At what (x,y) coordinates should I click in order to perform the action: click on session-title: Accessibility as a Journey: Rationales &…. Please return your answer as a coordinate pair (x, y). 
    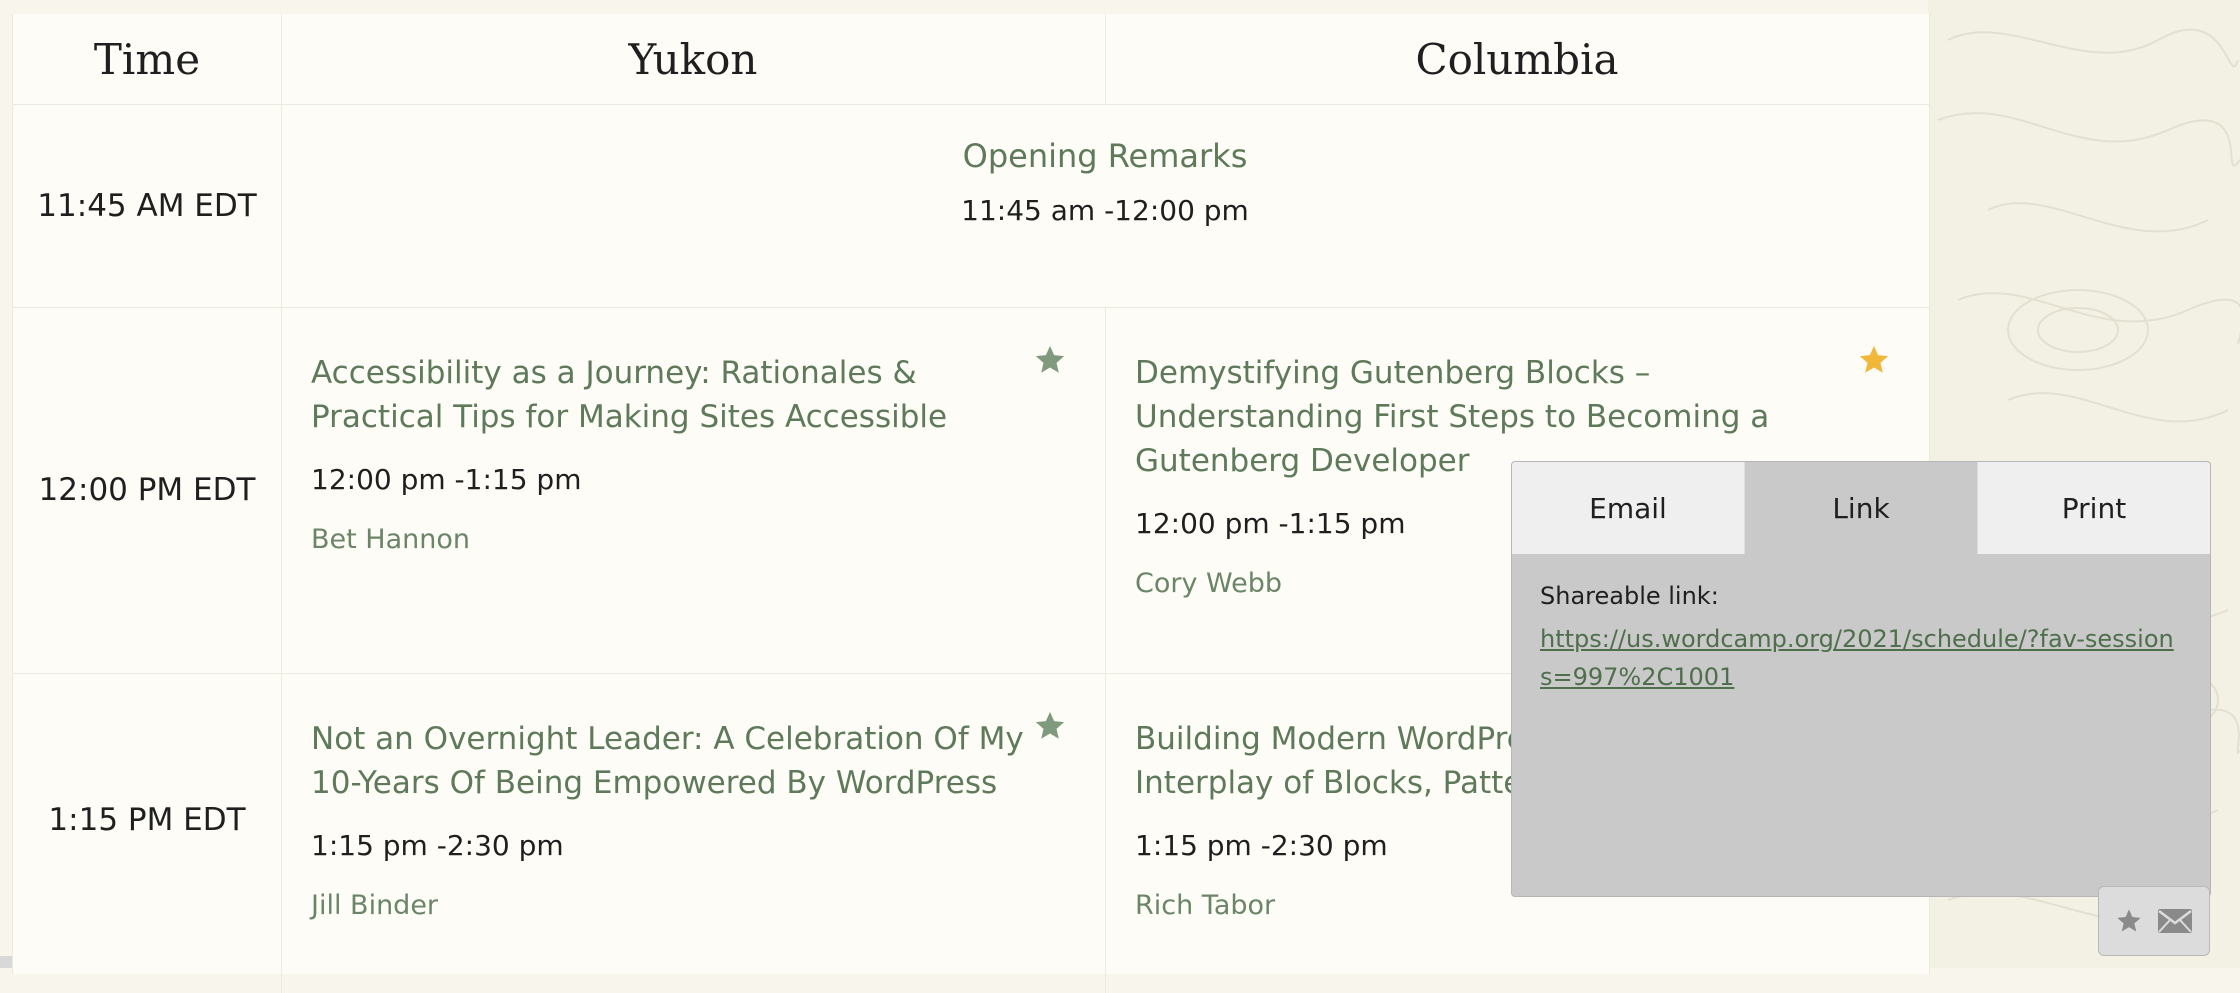
    Looking at the image, I should click on (678, 395).